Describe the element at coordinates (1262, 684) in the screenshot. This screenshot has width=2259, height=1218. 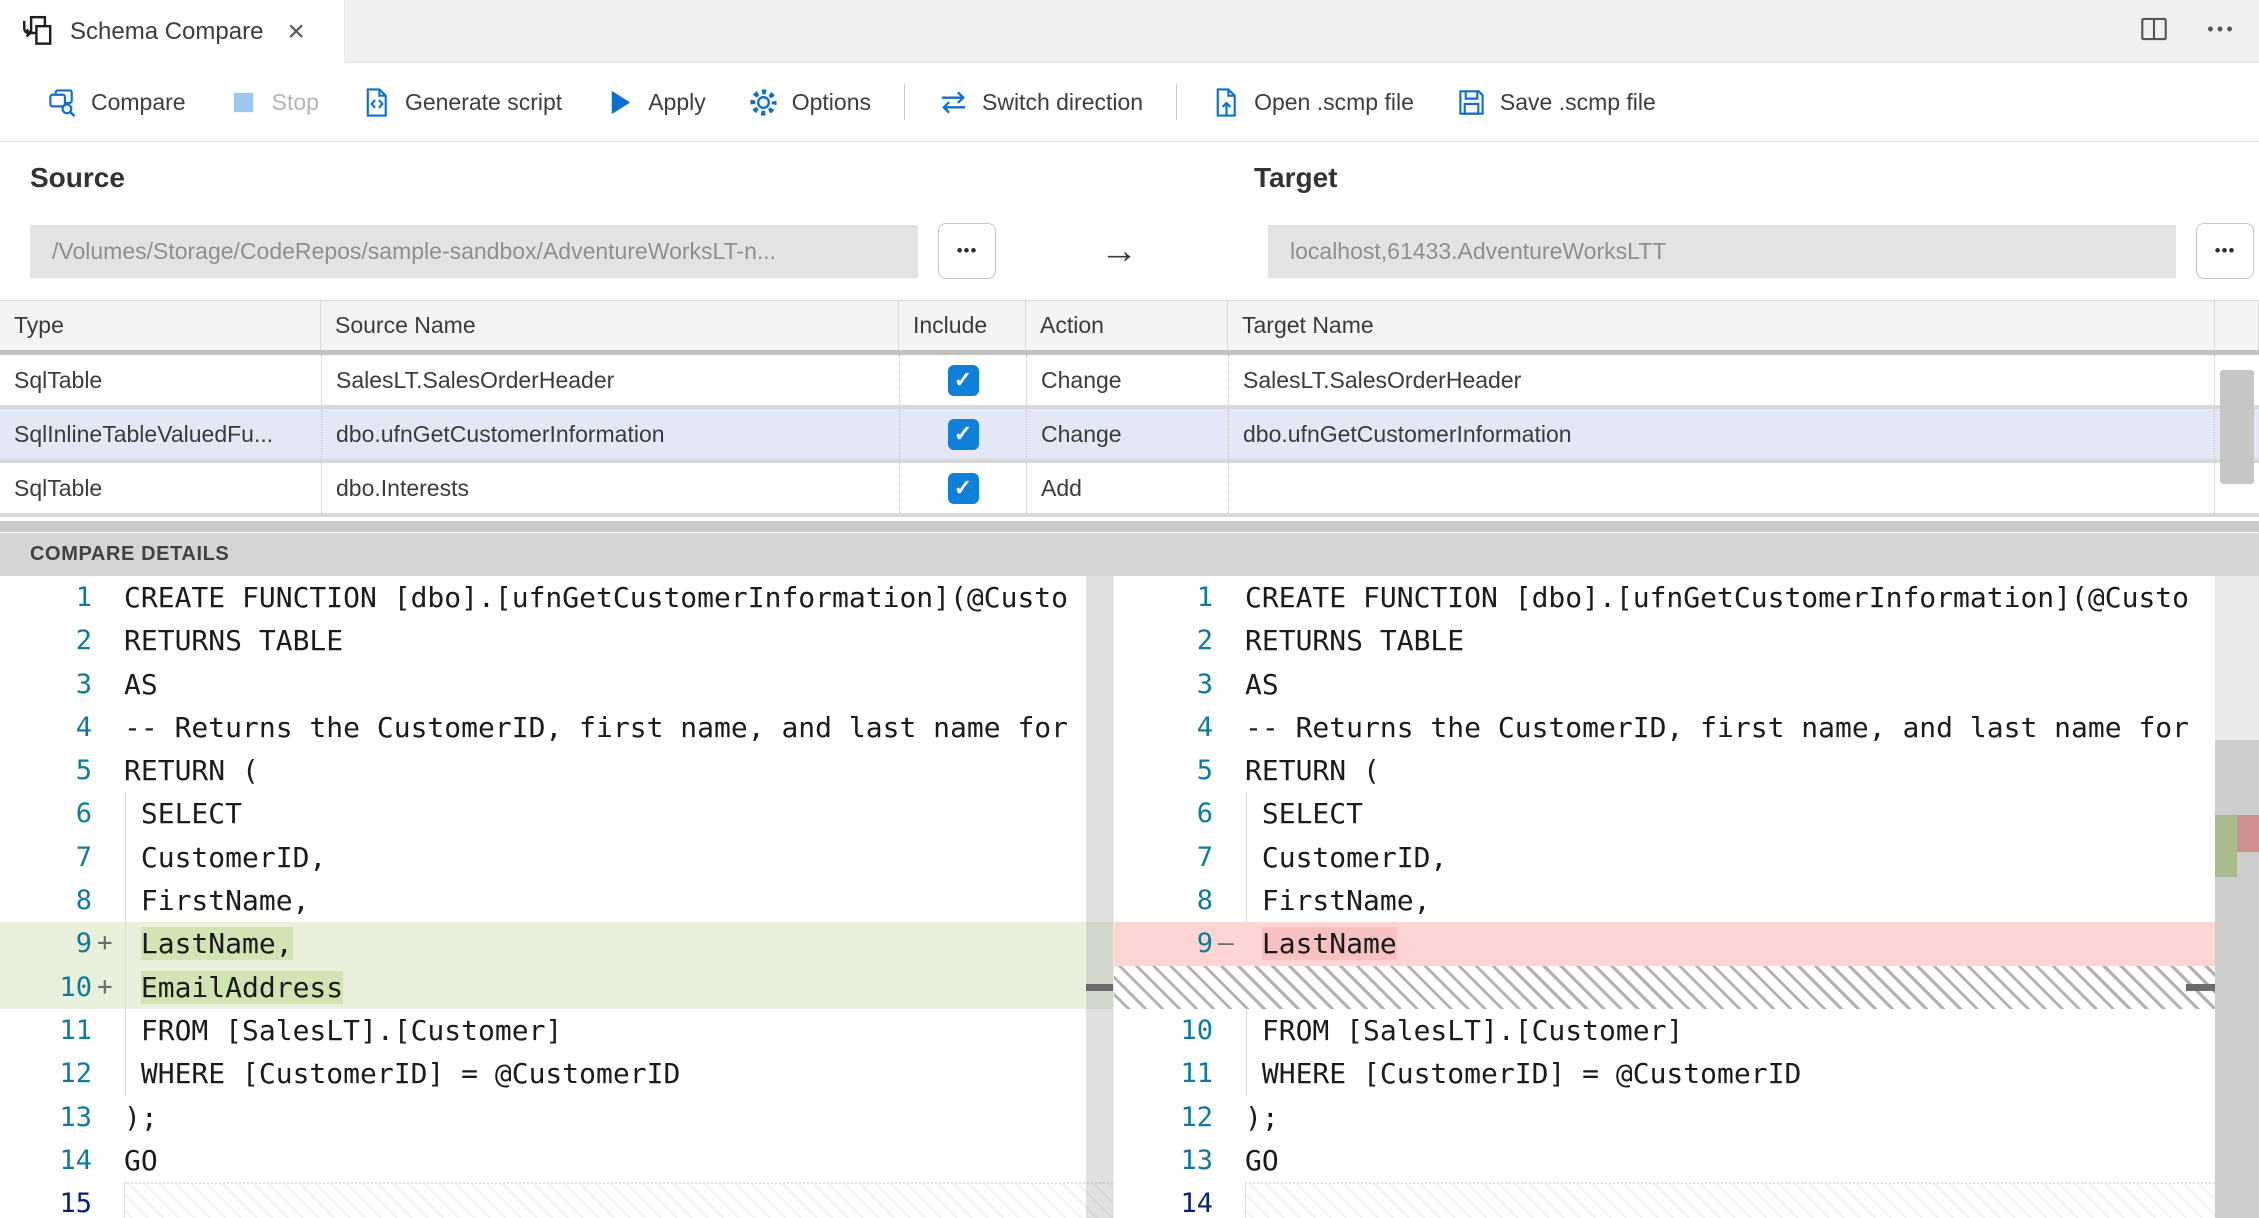
I see `code-text: AS` at that location.